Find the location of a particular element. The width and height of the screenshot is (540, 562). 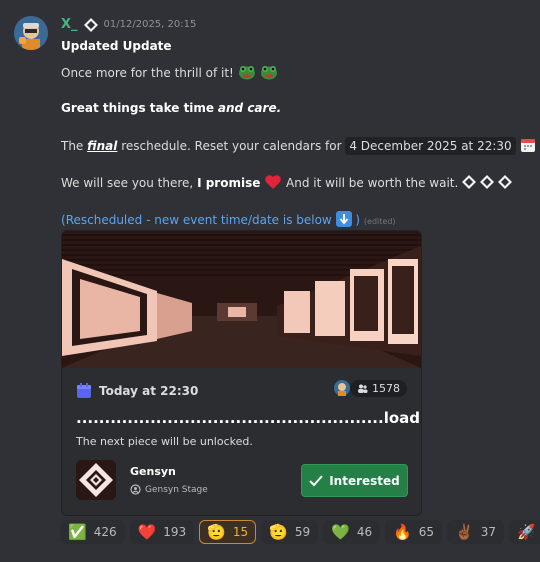

reaction-check: ✅ 426 is located at coordinates (92, 532).